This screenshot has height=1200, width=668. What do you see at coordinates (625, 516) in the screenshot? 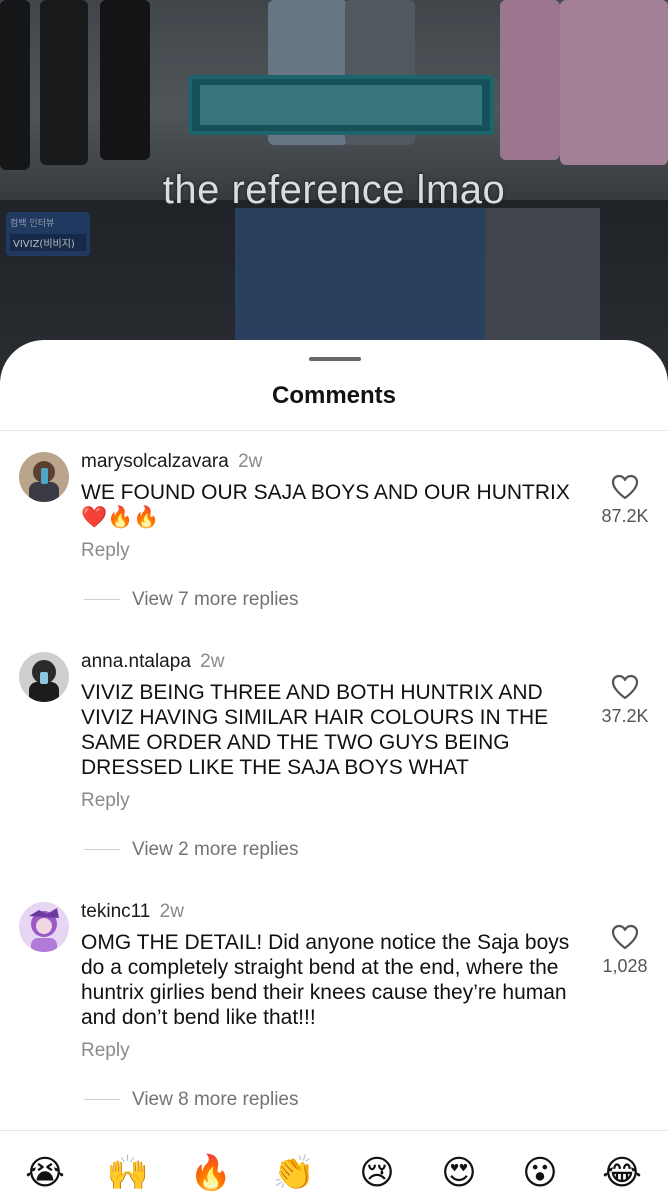
I see `like-count: 87.2K` at bounding box center [625, 516].